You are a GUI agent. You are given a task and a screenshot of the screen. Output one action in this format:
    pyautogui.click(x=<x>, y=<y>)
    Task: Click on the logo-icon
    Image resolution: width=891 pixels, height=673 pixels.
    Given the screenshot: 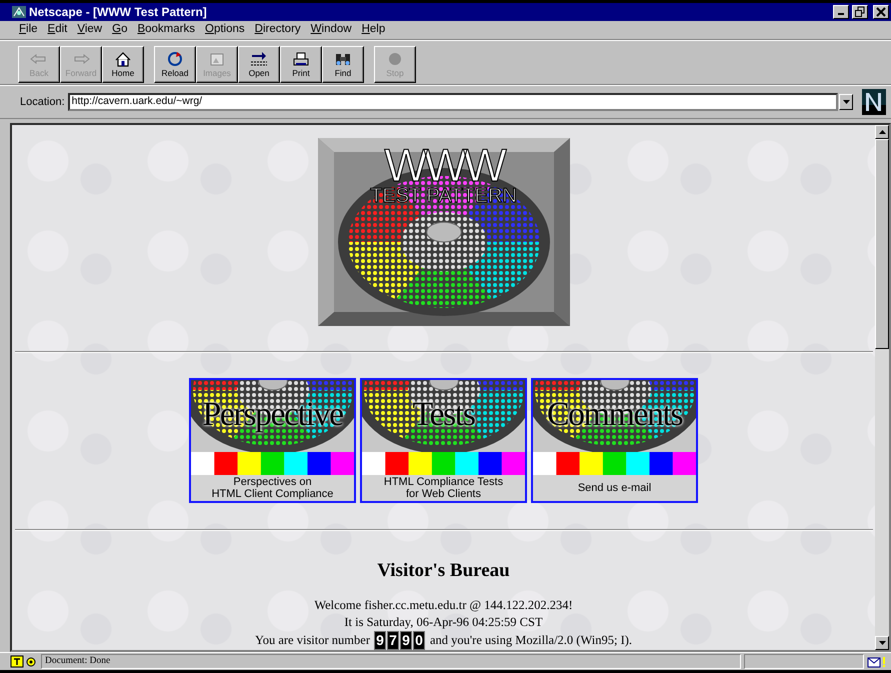 What is the action you would take?
    pyautogui.click(x=874, y=102)
    